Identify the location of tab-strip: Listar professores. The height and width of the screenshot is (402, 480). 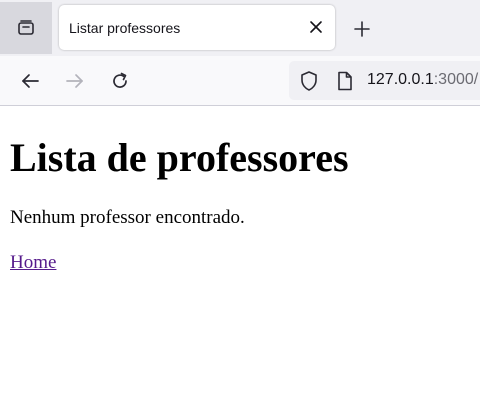
(240, 28).